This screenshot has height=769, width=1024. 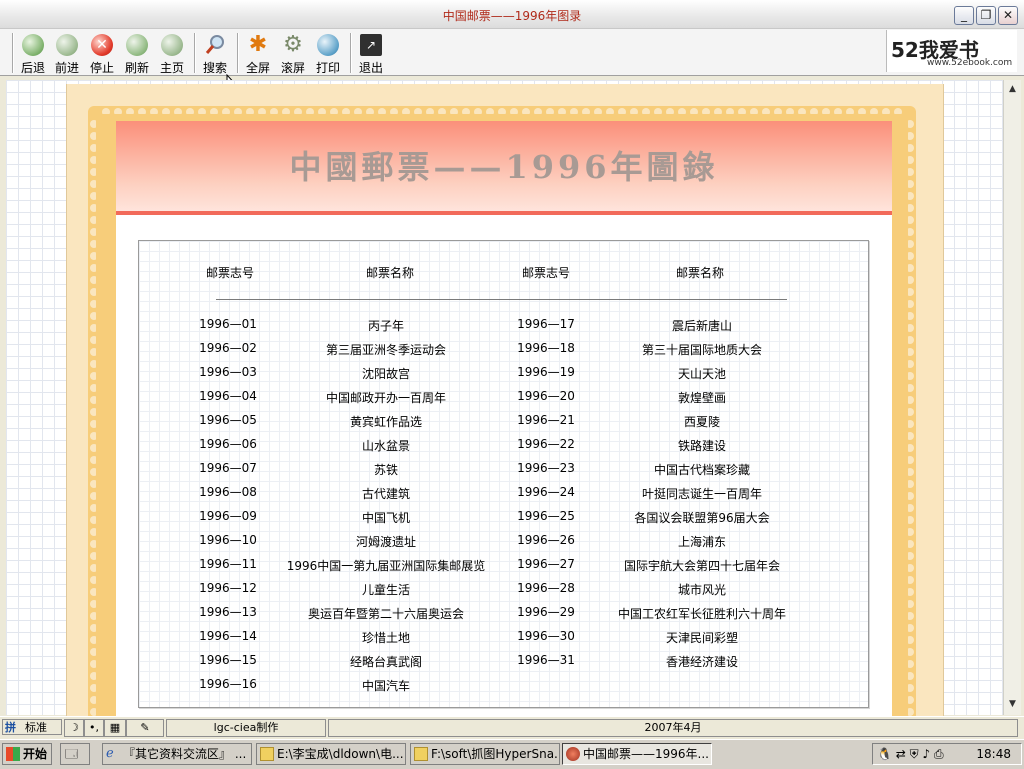 I want to click on stamp-name: 各国议会联盟第96届大会, so click(x=702, y=518).